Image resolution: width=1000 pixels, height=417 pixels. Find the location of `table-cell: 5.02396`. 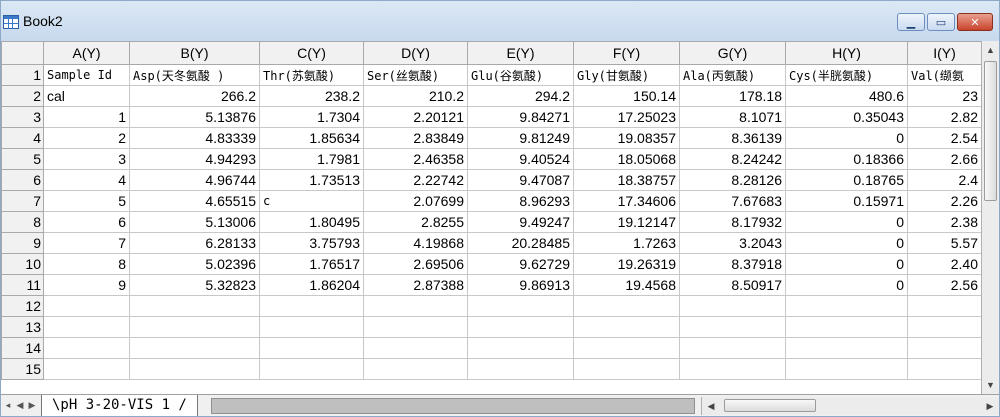

table-cell: 5.02396 is located at coordinates (194, 264).